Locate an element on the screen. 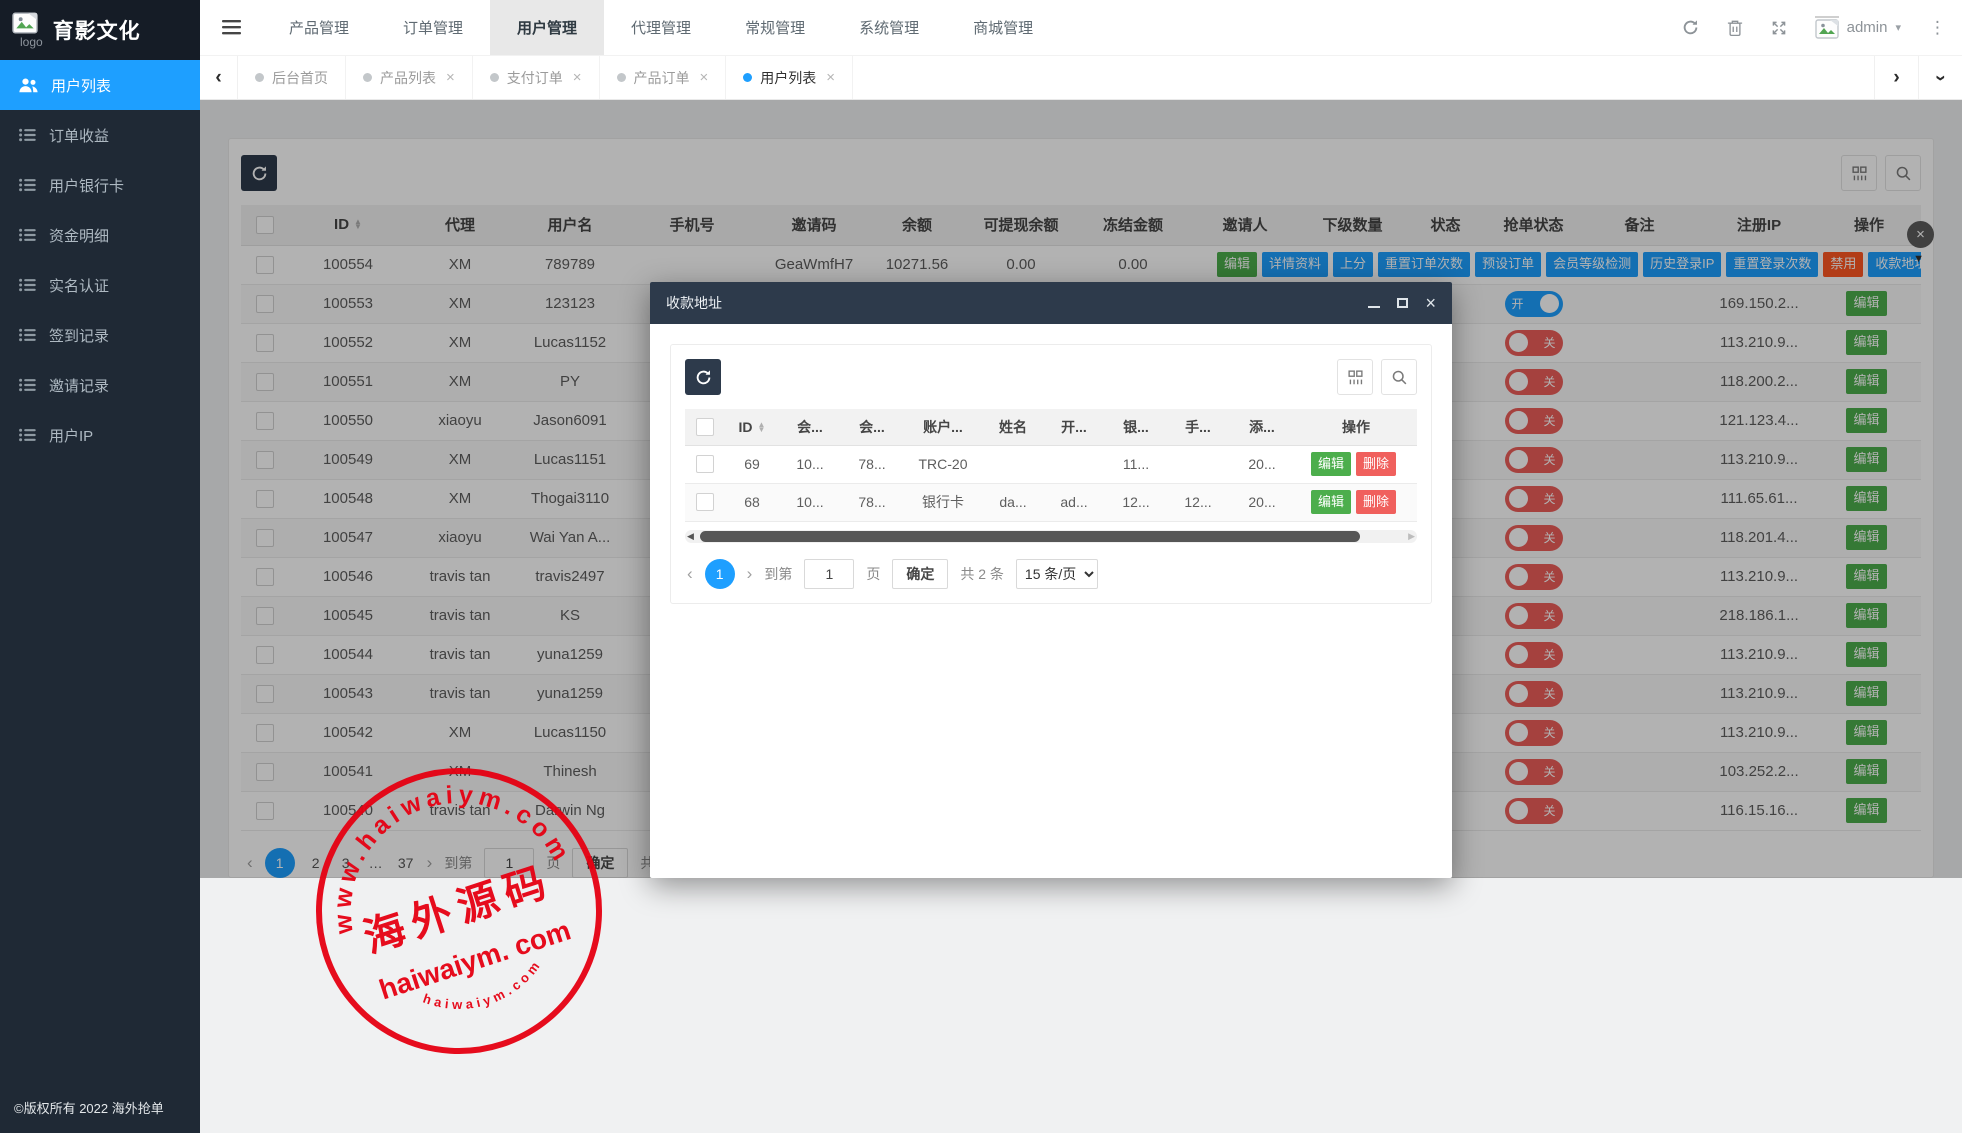 The width and height of the screenshot is (1962, 1133). page-button-1: 1 is located at coordinates (719, 573).